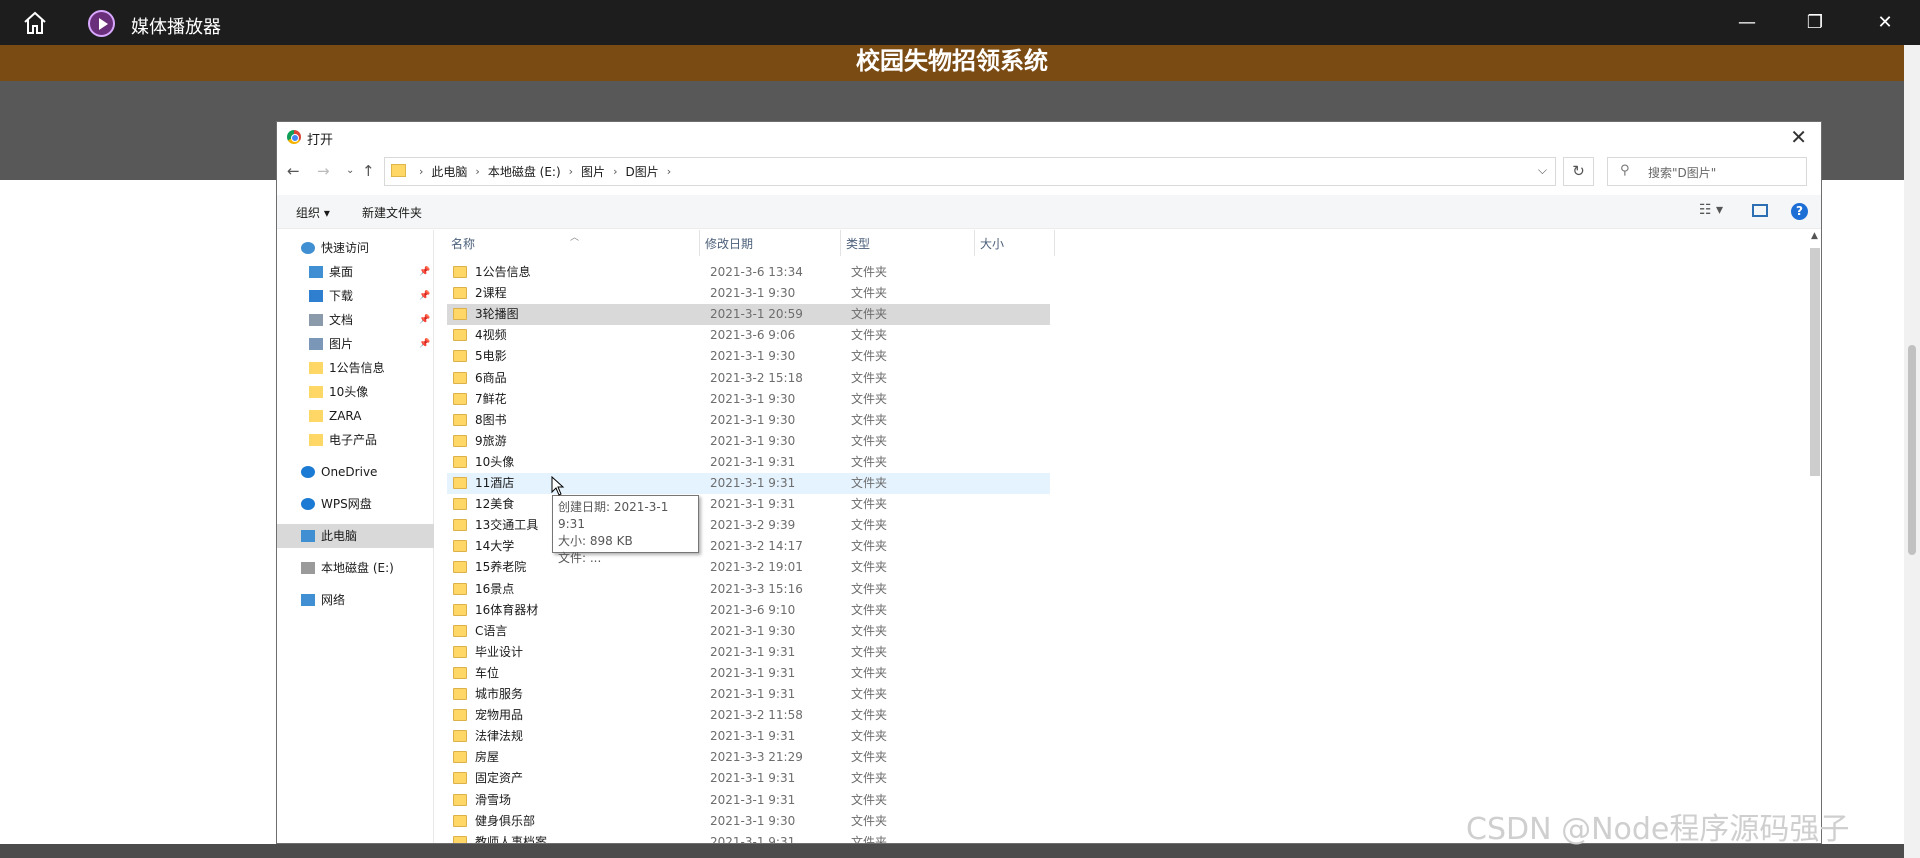 This screenshot has height=858, width=1920. Describe the element at coordinates (748, 715) in the screenshot. I see `file-row: 宠物用品 2021-3-2 11:58 文件夹` at that location.